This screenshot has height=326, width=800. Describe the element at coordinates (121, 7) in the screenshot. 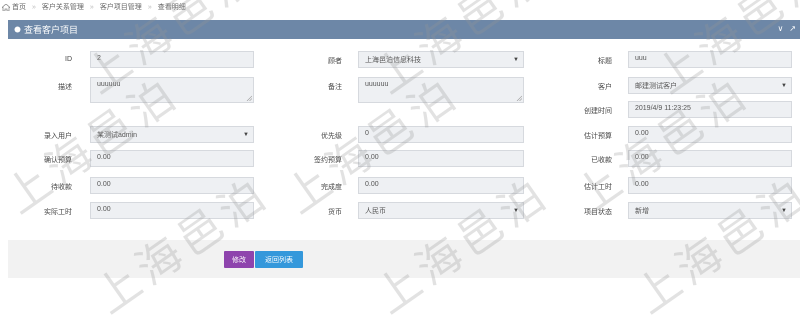

I see `breadcrumb-projects: 客户项目管理` at that location.